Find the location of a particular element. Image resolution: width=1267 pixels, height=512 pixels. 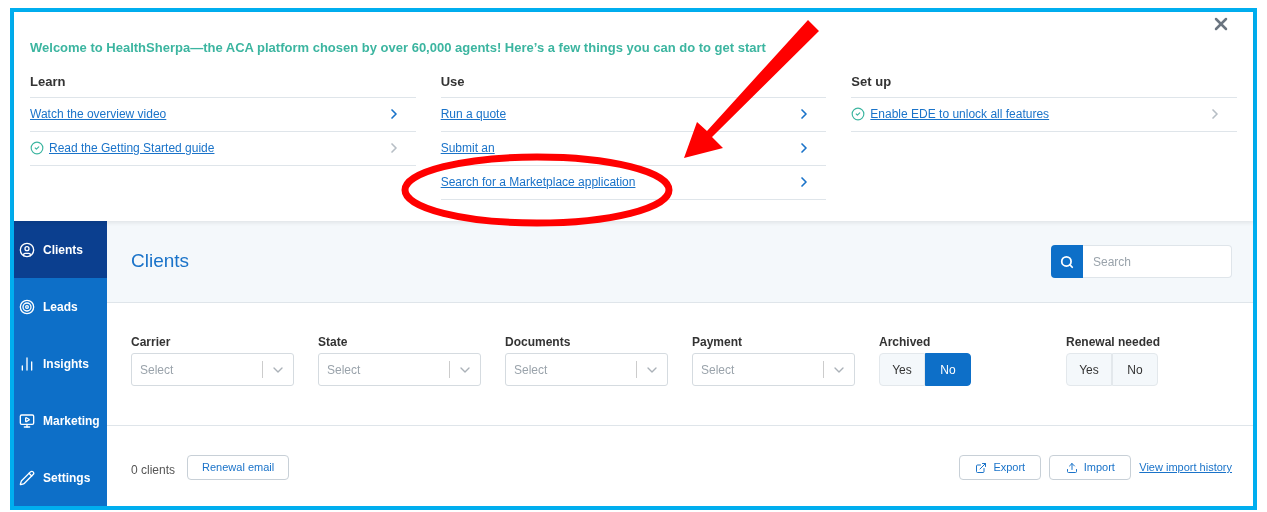

person-icon is located at coordinates (27, 249).